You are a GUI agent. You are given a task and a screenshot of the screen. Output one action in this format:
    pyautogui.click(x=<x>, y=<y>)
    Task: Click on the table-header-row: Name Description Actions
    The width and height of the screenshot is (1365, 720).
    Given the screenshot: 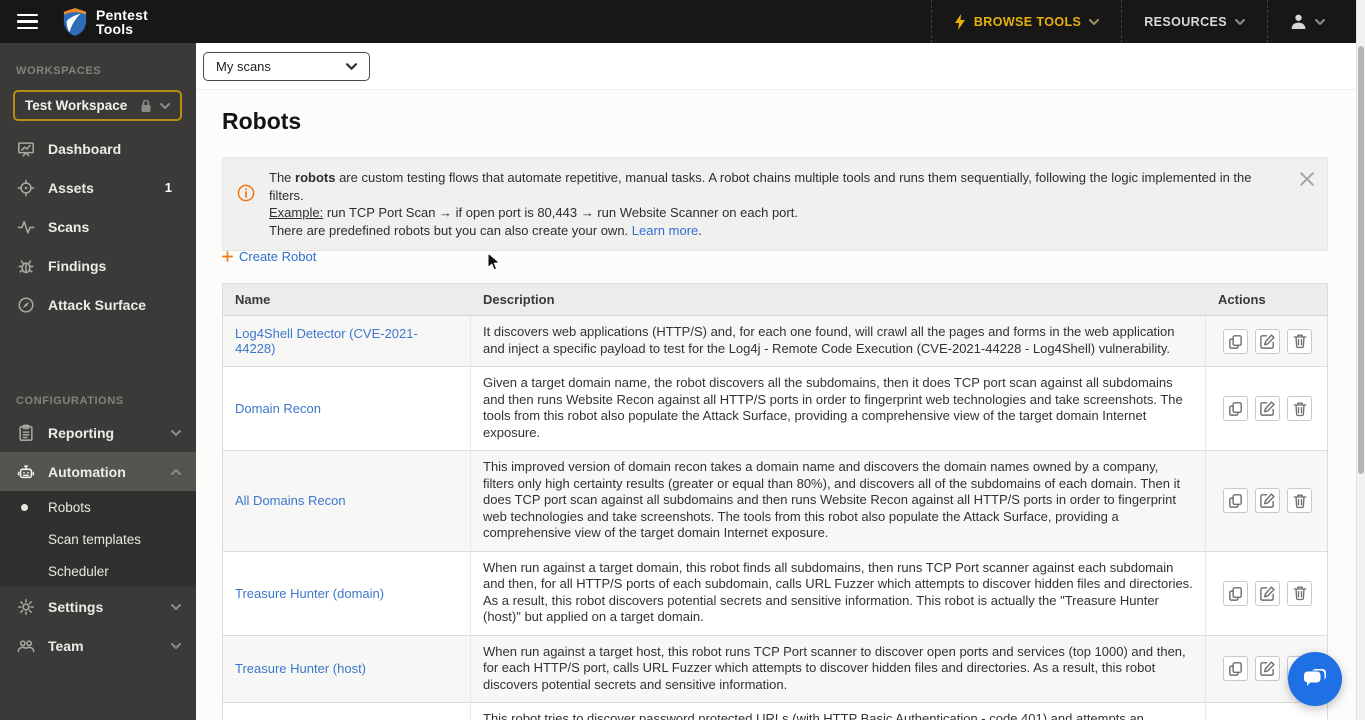 What is the action you would take?
    pyautogui.click(x=775, y=300)
    